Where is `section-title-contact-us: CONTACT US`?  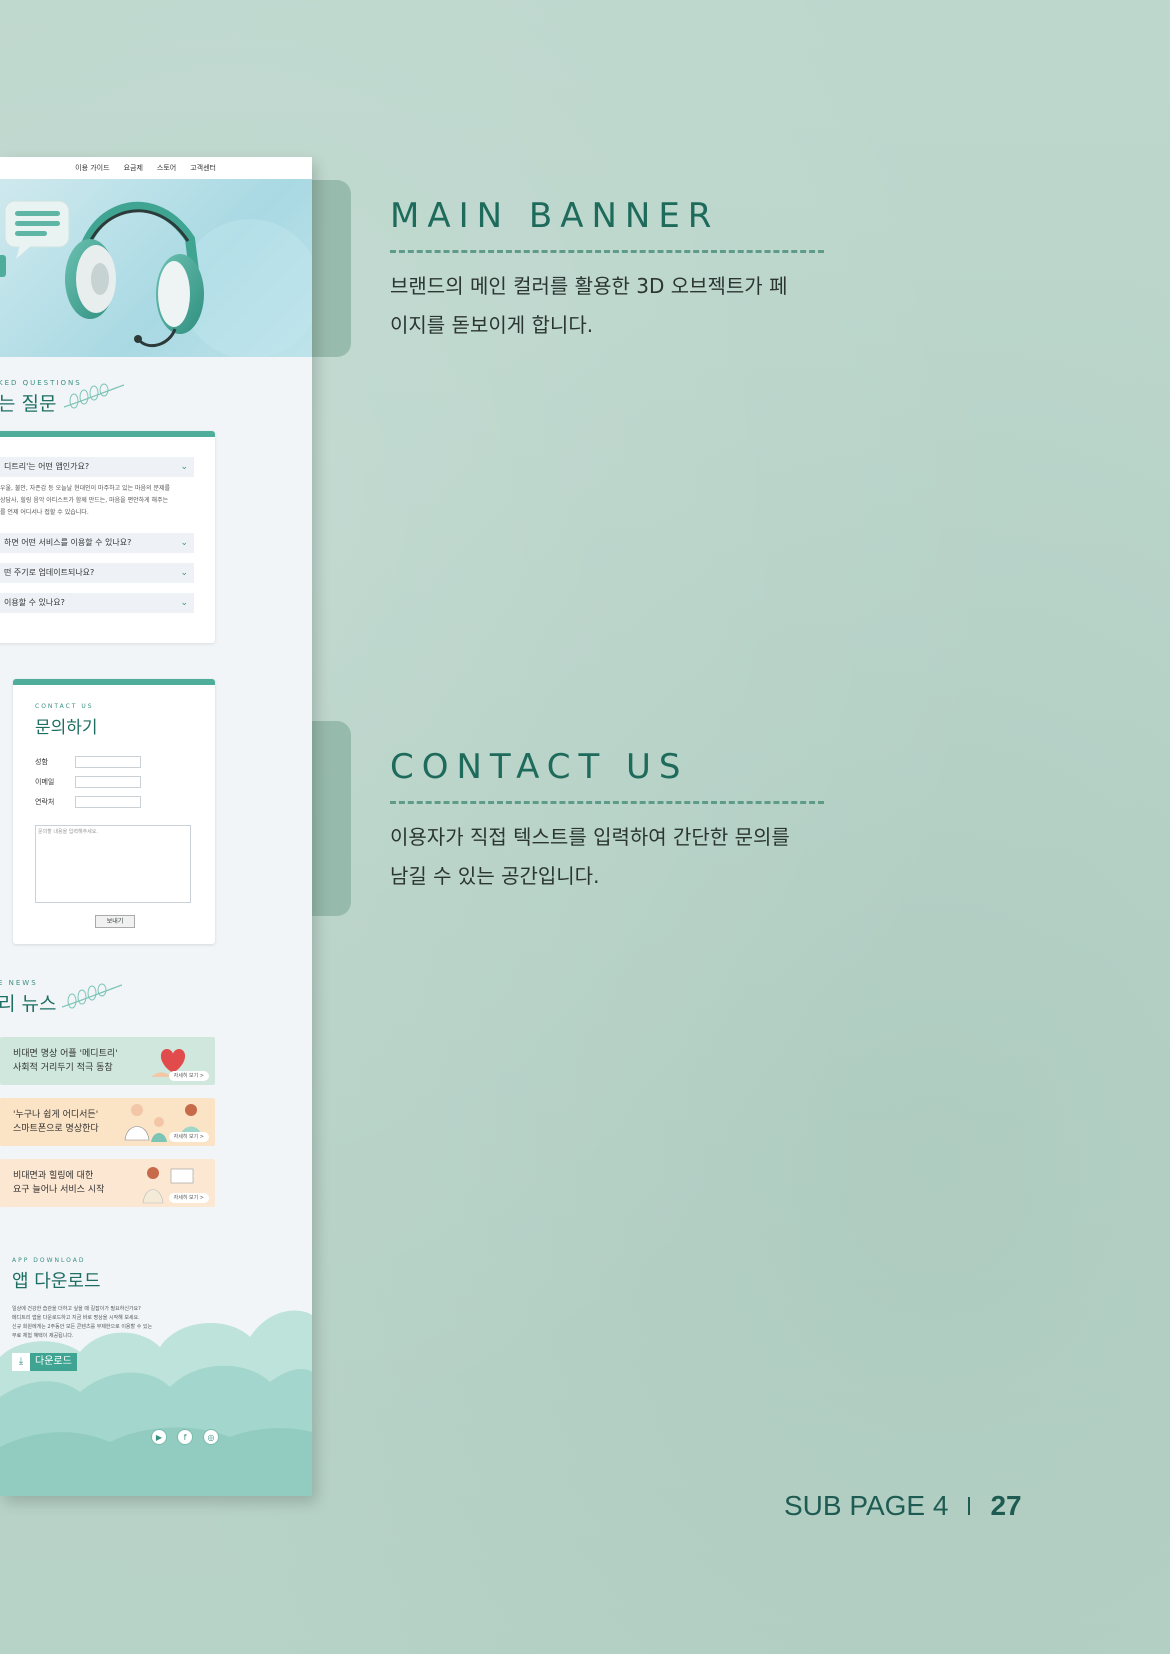 section-title-contact-us: CONTACT US is located at coordinates (539, 767).